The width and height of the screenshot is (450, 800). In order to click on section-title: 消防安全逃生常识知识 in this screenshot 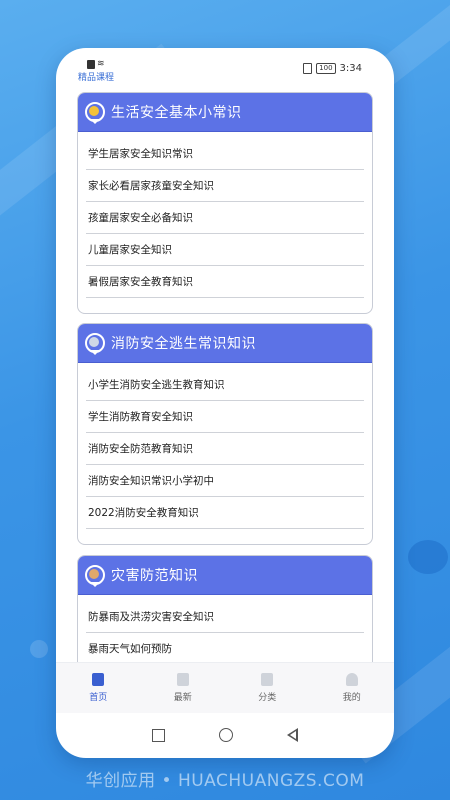, I will do `click(183, 344)`.